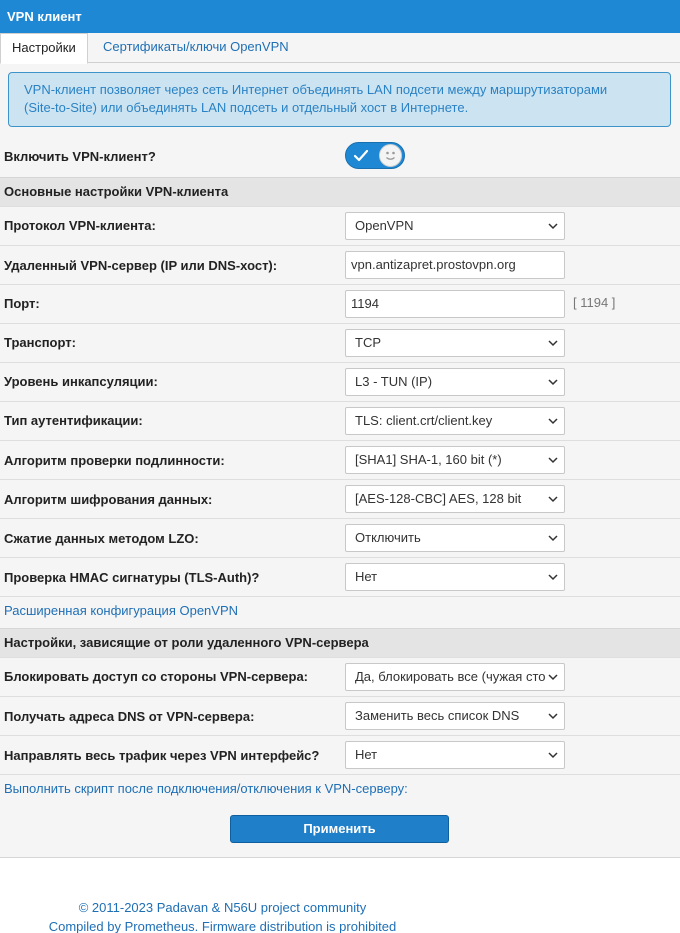  What do you see at coordinates (340, 264) in the screenshot?
I see `server-row: Удаленный VPN-сервер (IP или DNS-хост):` at bounding box center [340, 264].